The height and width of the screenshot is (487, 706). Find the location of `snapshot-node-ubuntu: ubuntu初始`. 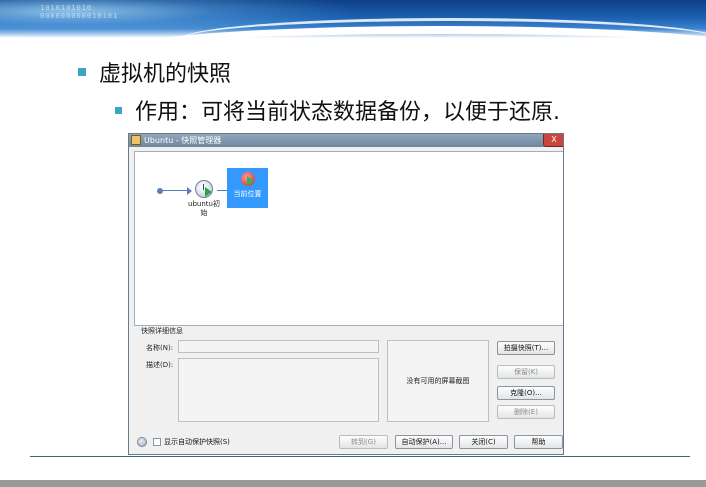

snapshot-node-ubuntu: ubuntu初始 is located at coordinates (204, 199).